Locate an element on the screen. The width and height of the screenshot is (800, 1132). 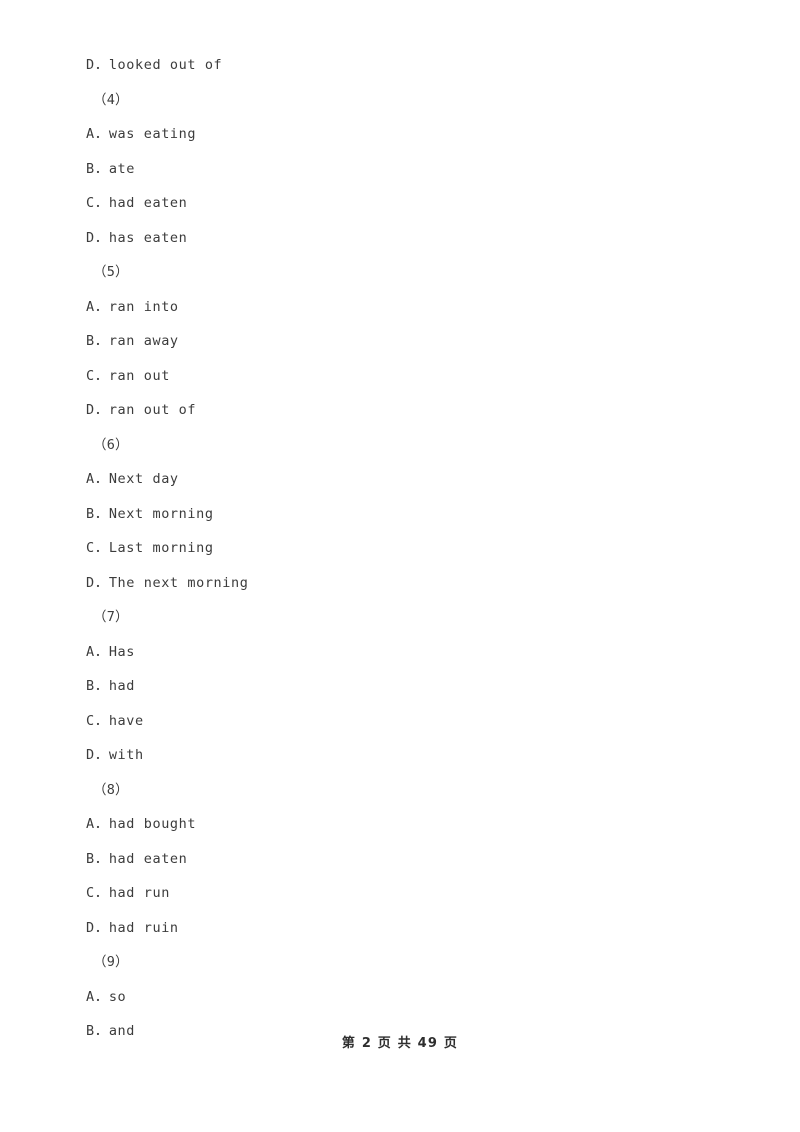
answer-option: A．had bought is located at coordinates (141, 824).